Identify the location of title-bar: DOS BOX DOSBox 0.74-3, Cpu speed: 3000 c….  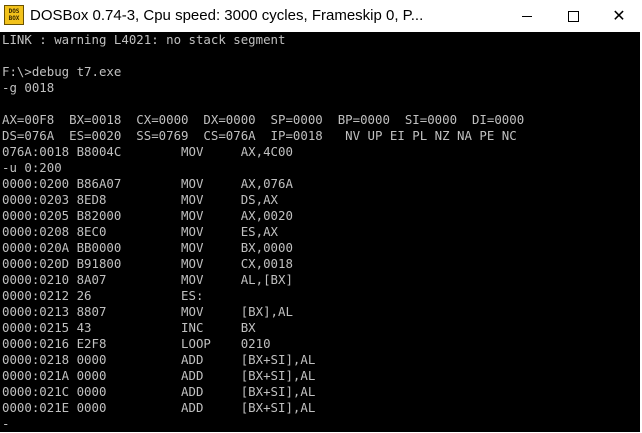
(321, 16).